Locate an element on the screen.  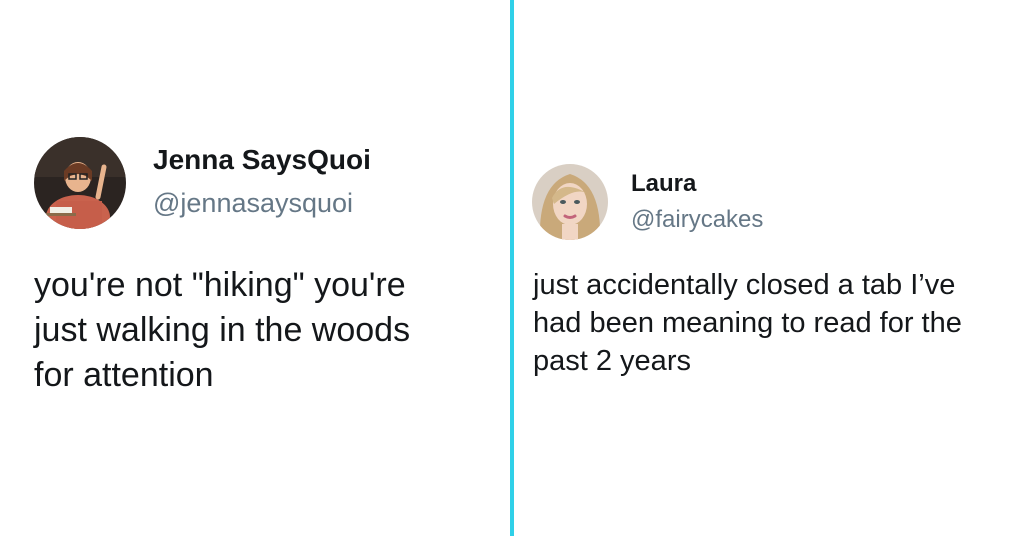
user-handle: @fairycakes is located at coordinates (697, 220).